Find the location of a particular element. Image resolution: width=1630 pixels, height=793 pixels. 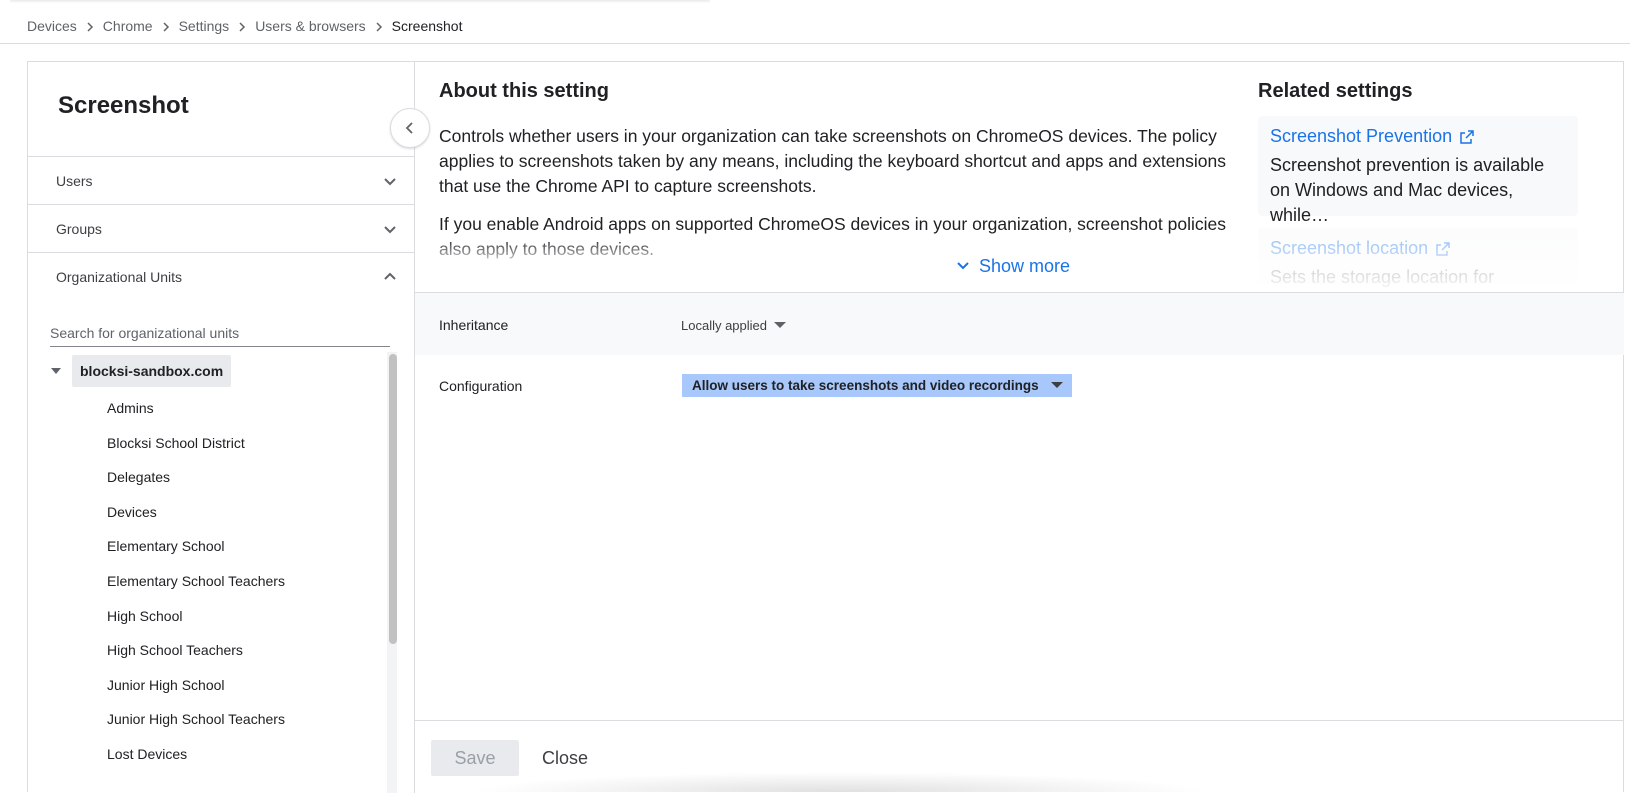

accordion-users: Users is located at coordinates (221, 180).